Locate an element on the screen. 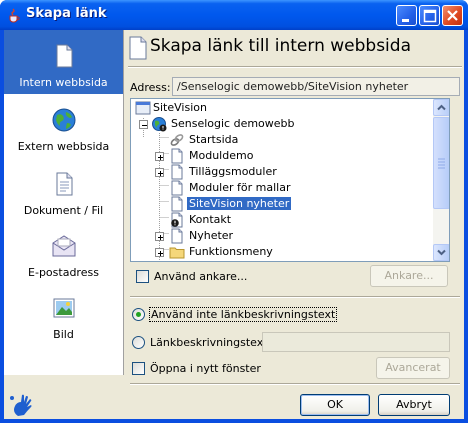  tree-node-label: Tilläggsmoduler is located at coordinates (233, 171).